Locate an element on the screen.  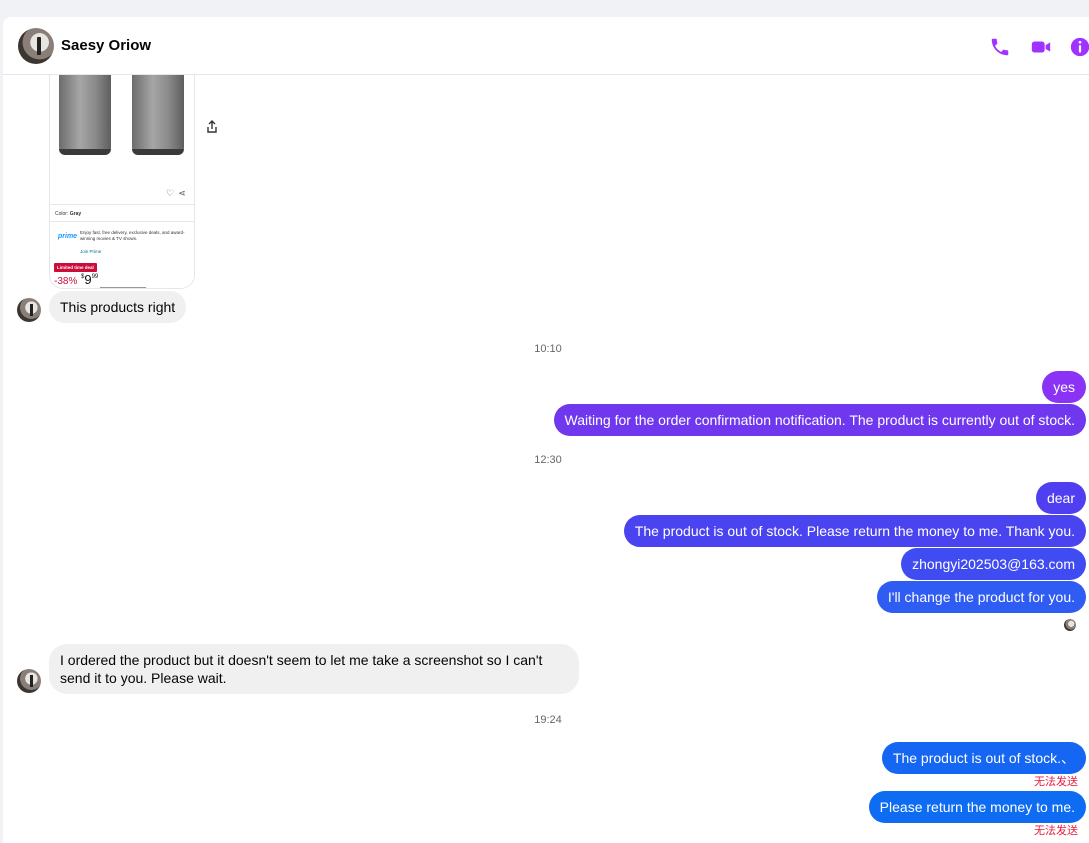
prime-join-link: Join Prime is located at coordinates (91, 251).